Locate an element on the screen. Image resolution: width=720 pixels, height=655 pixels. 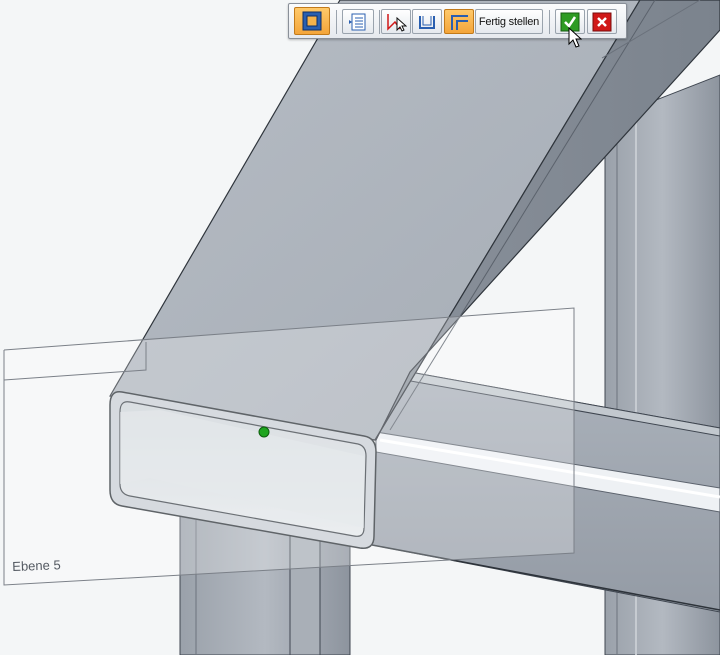
options-list-button is located at coordinates (358, 21).